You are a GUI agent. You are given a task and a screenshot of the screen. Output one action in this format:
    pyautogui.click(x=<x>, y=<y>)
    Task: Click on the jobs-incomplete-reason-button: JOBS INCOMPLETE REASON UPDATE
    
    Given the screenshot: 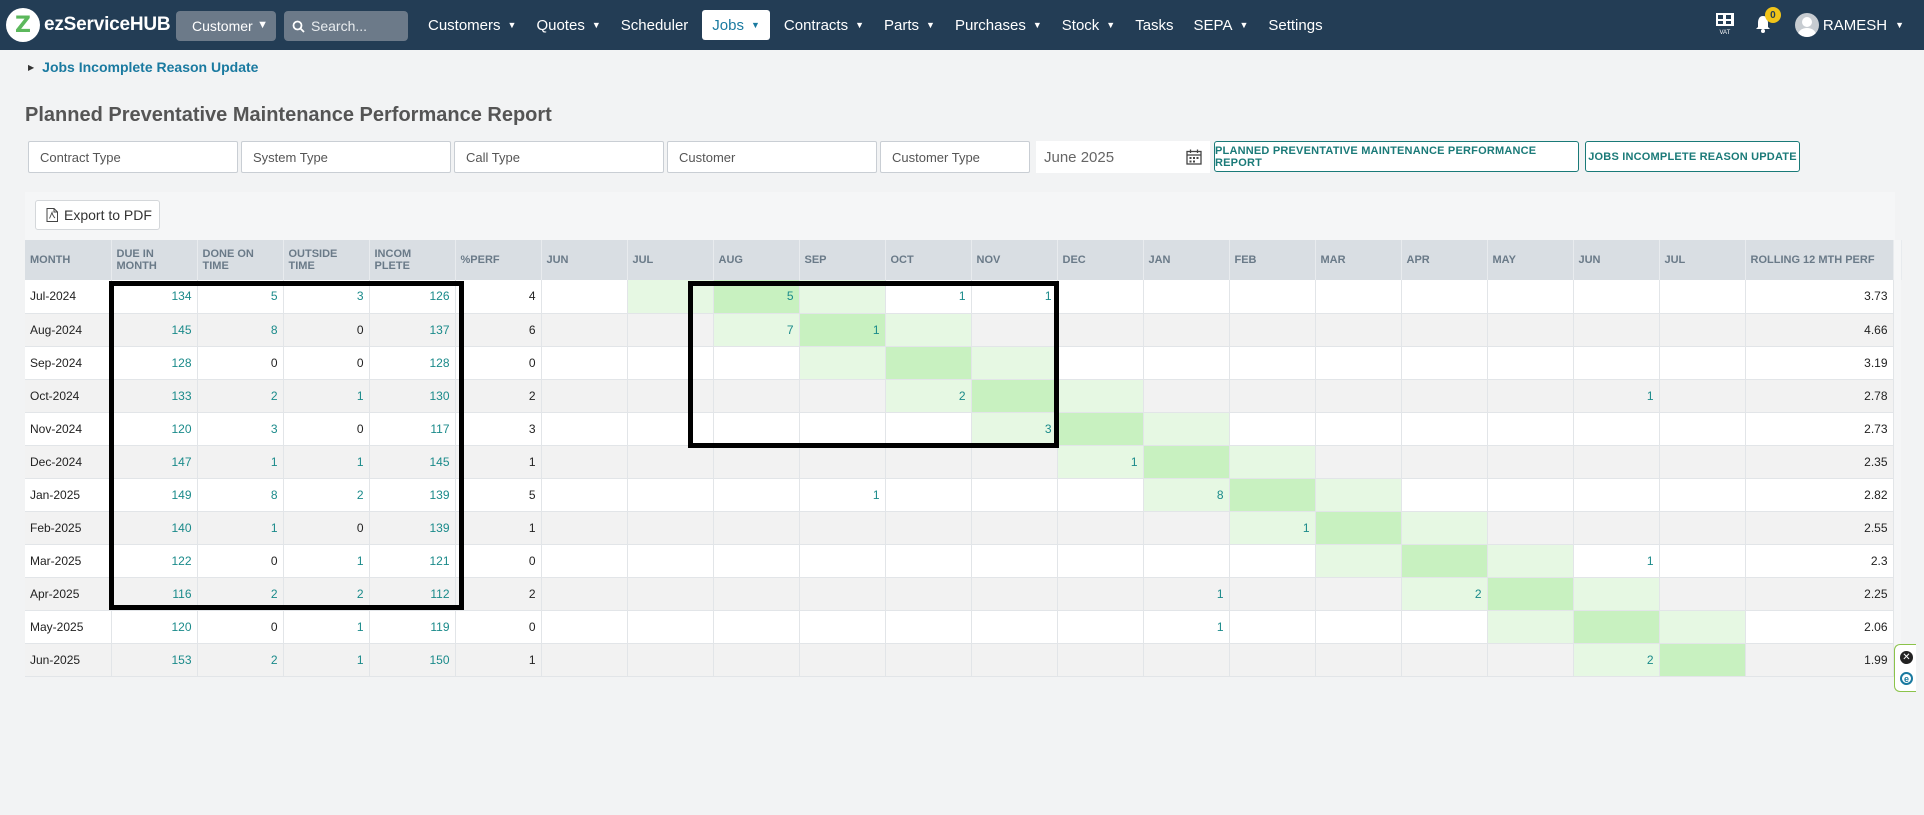 What is the action you would take?
    pyautogui.click(x=1692, y=156)
    